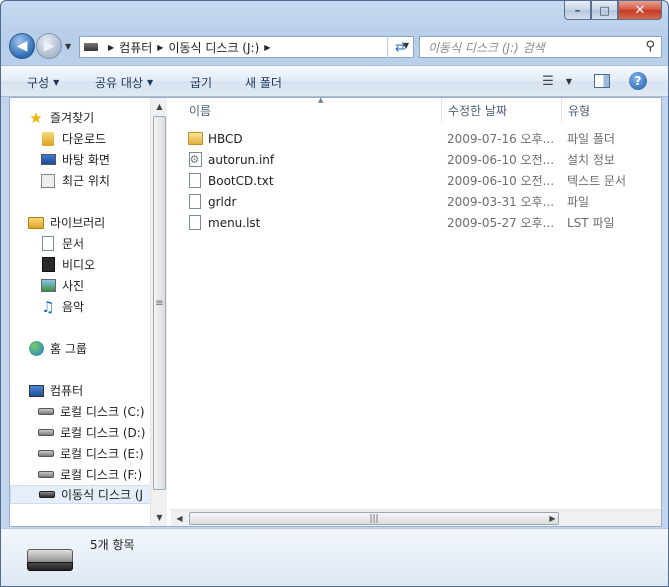 Image resolution: width=669 pixels, height=587 pixels. I want to click on sidebar-item-drive-f: 로컬 디스크 (F:), so click(90, 474).